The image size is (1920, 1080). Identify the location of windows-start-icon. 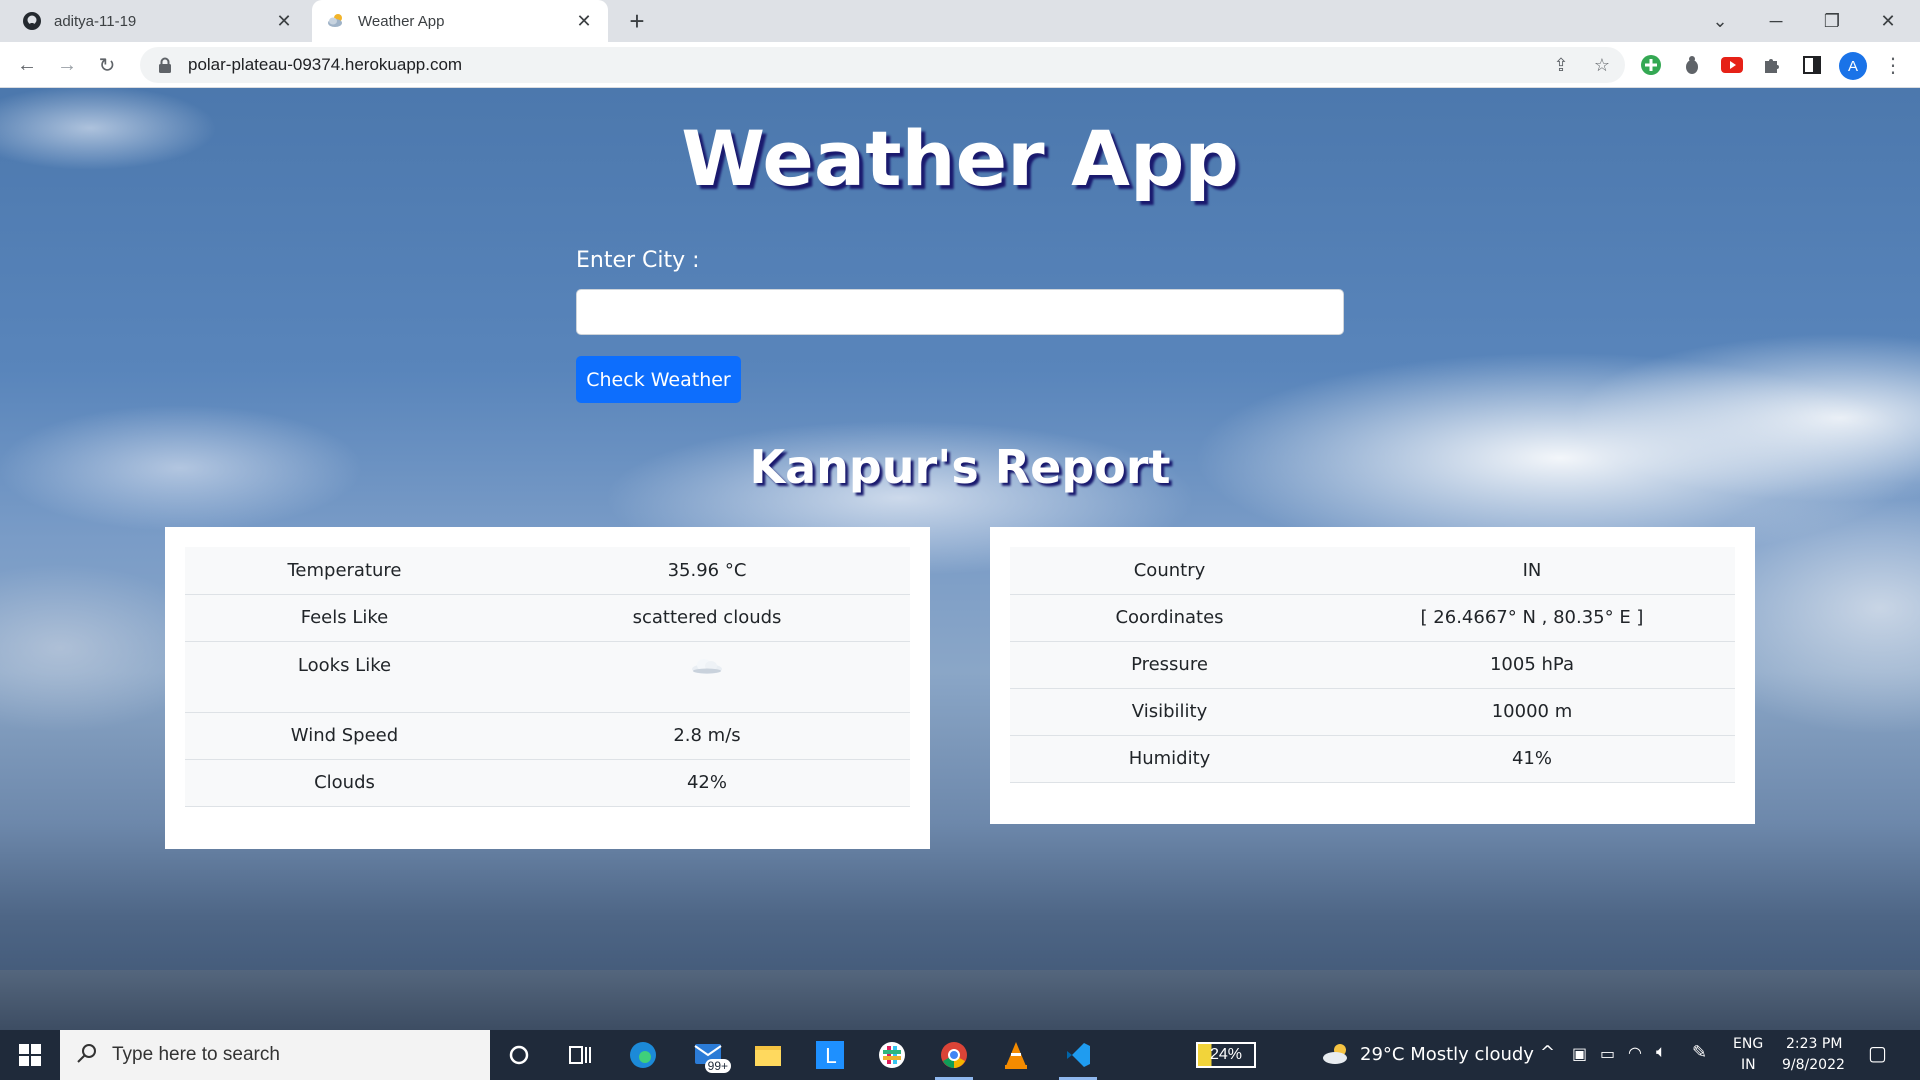
(30, 1055).